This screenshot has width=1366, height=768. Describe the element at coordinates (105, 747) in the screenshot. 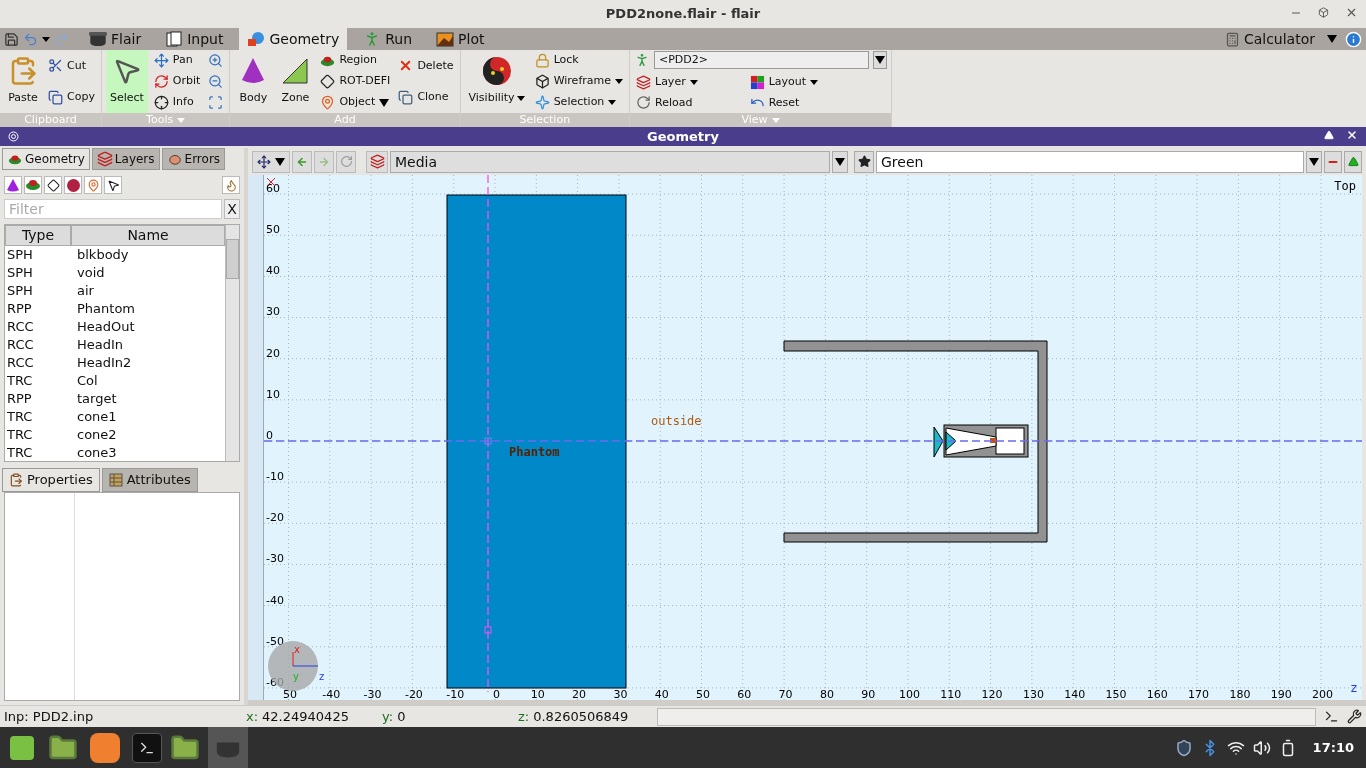

I see `browser-icon` at that location.